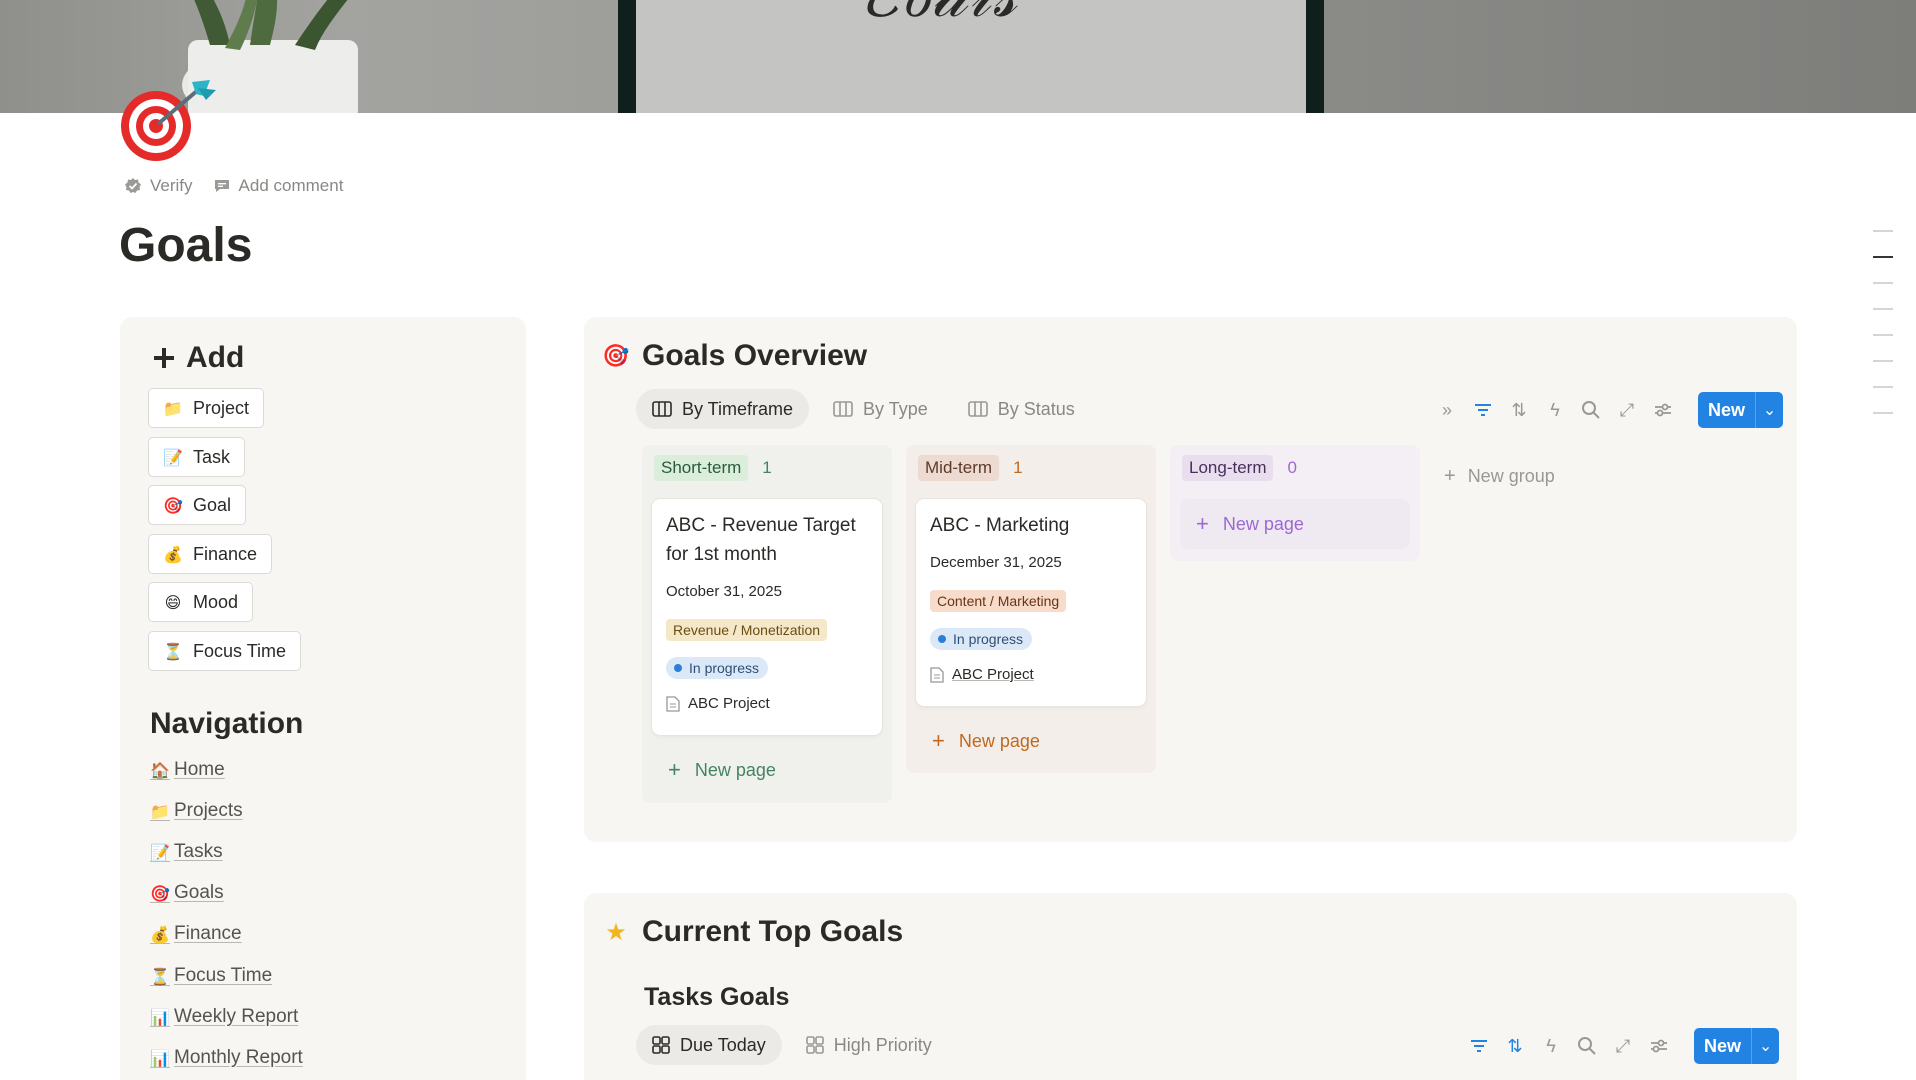  What do you see at coordinates (185, 245) in the screenshot?
I see `page-title: Goals` at bounding box center [185, 245].